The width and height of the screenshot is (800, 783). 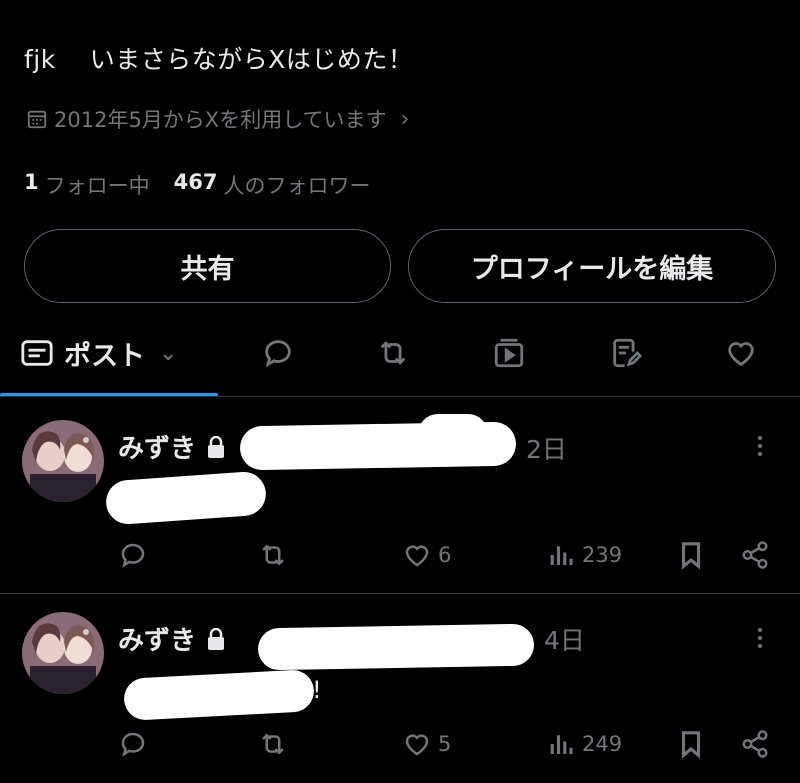 What do you see at coordinates (602, 744) in the screenshot?
I see `view-count: 249` at bounding box center [602, 744].